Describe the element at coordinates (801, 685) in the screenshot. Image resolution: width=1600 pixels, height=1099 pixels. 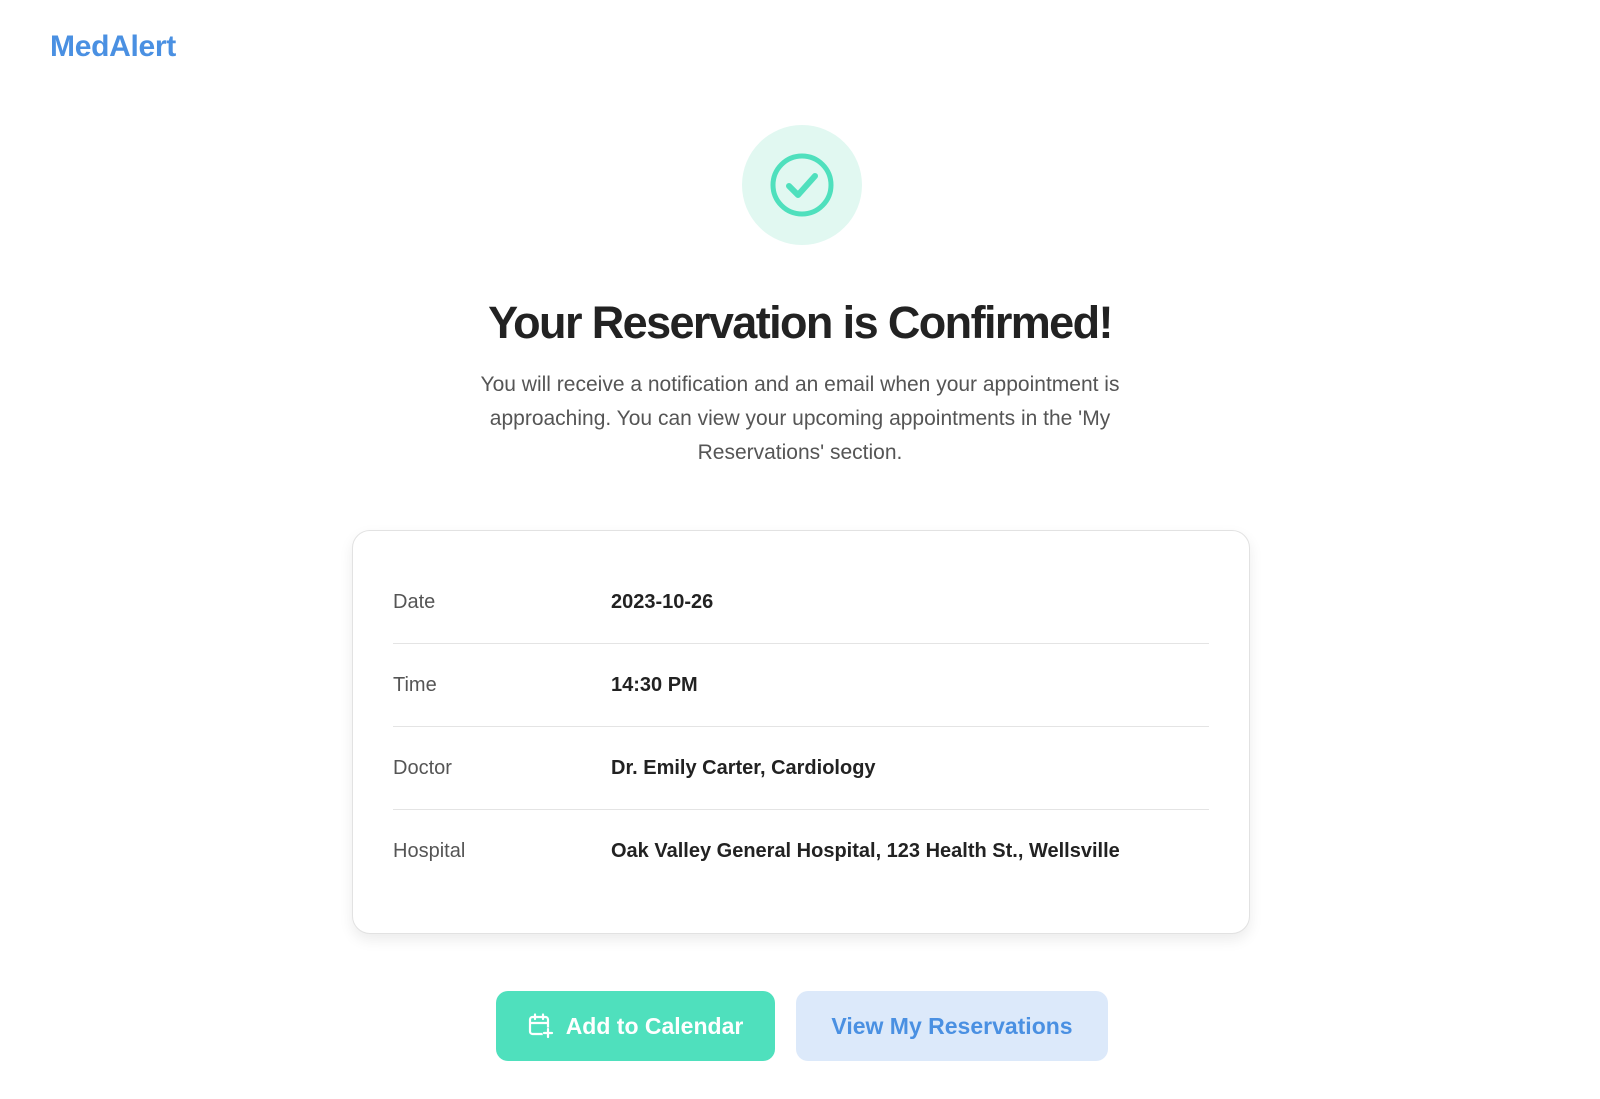
I see `detail-row-time: Time 14:30 PM` at that location.